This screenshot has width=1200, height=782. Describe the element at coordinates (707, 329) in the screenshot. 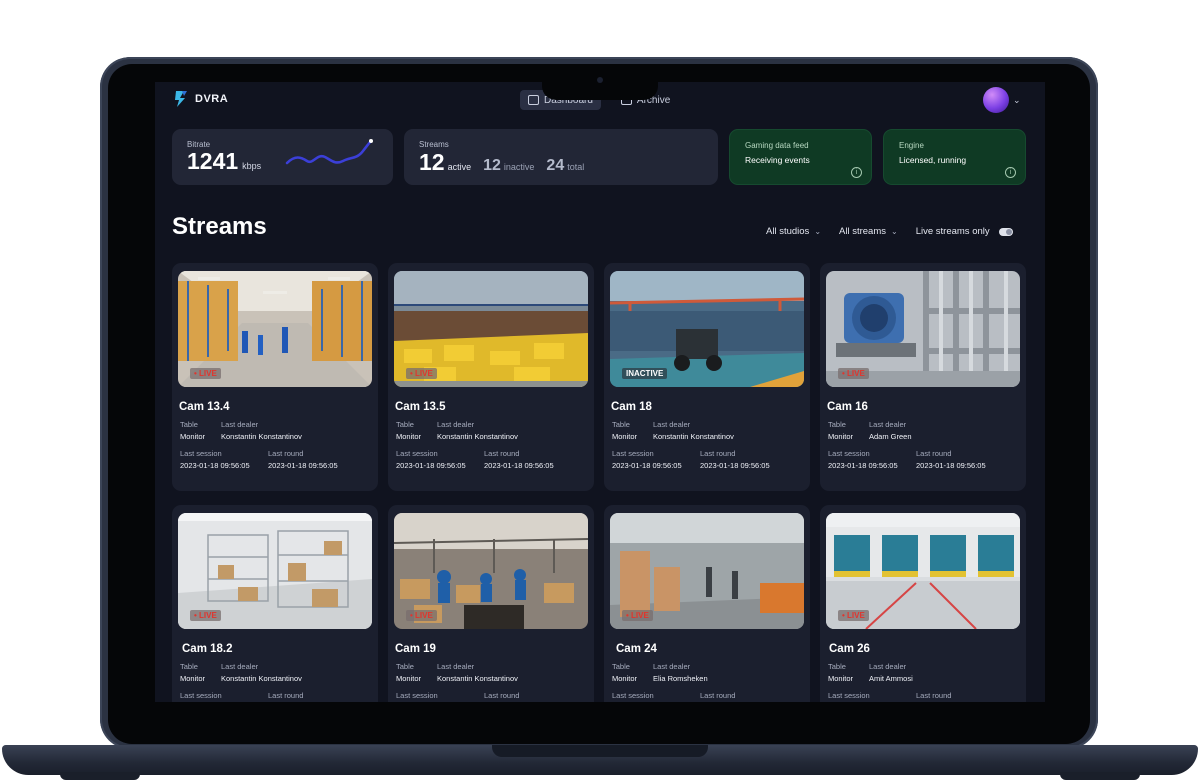

I see `stream-thumbnail: INACTIVE` at that location.